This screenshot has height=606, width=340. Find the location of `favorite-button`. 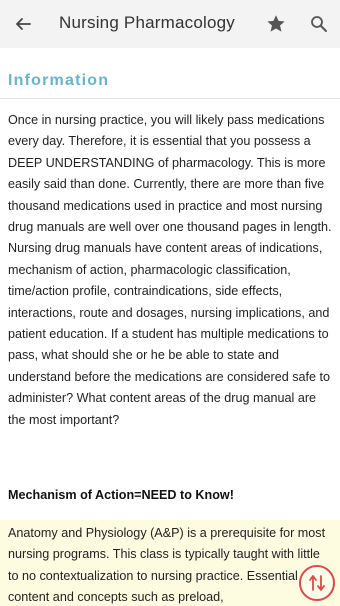

favorite-button is located at coordinates (276, 24).